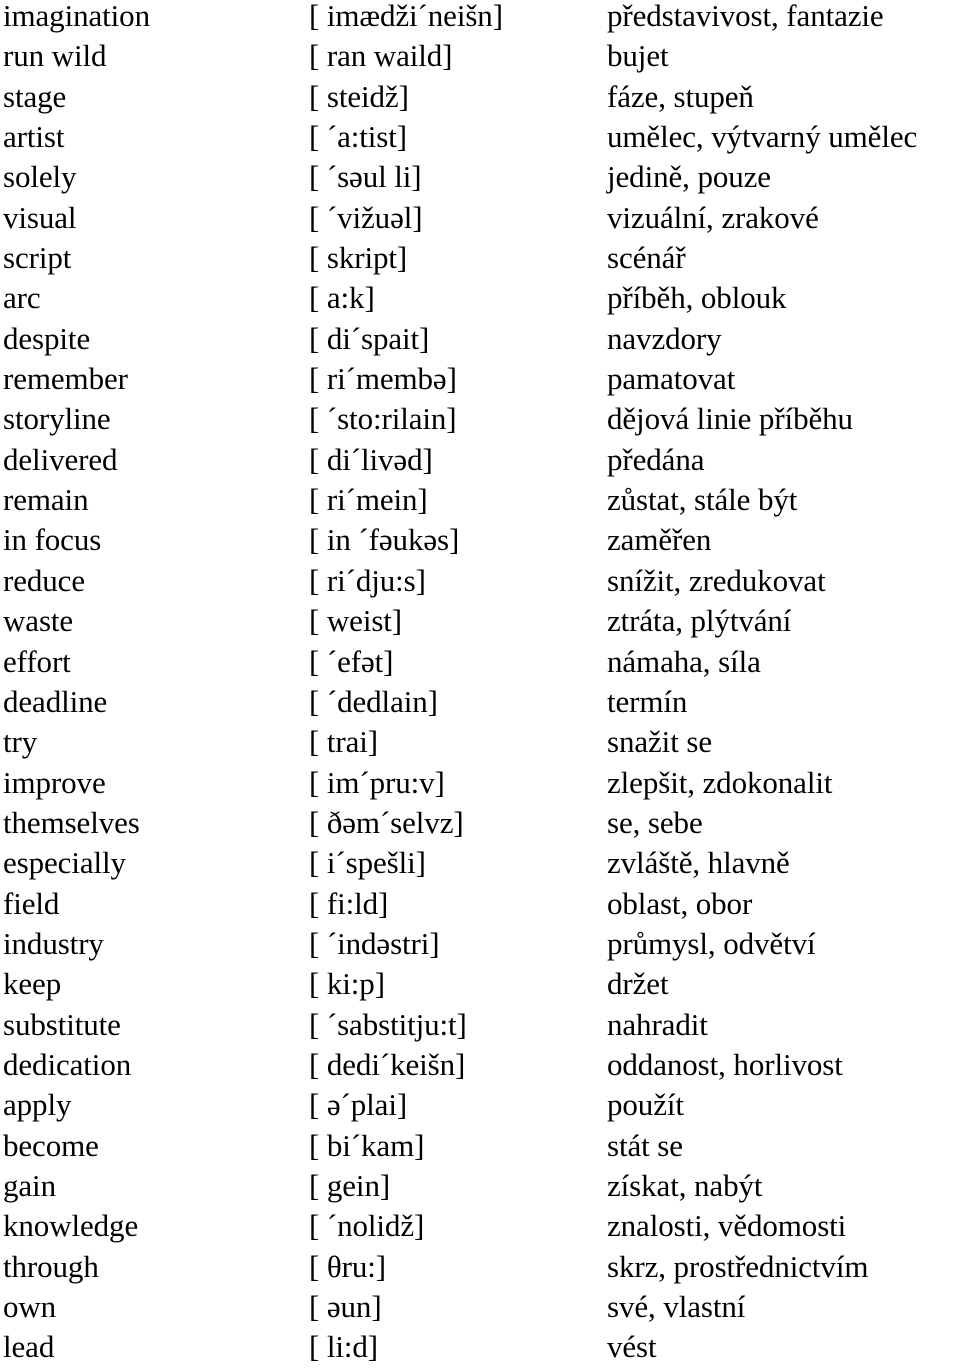 This screenshot has width=960, height=1372. Describe the element at coordinates (697, 298) in the screenshot. I see `czech-translation: příběh, oblouk` at that location.